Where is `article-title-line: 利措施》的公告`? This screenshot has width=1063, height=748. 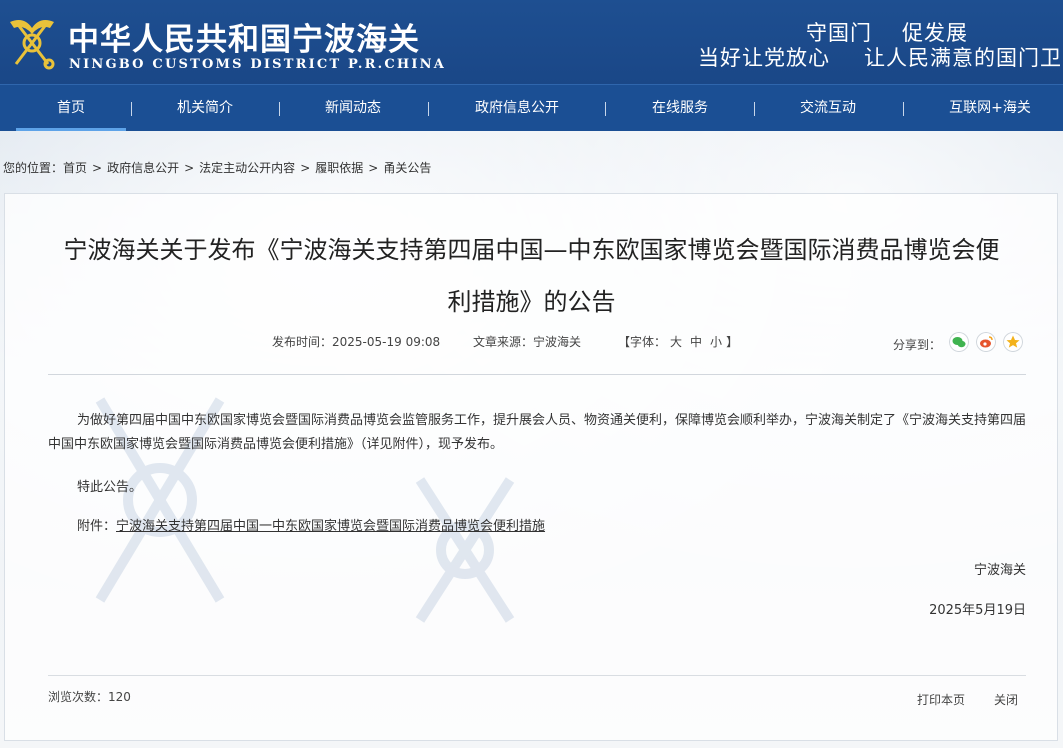 article-title-line: 利措施》的公告 is located at coordinates (531, 302).